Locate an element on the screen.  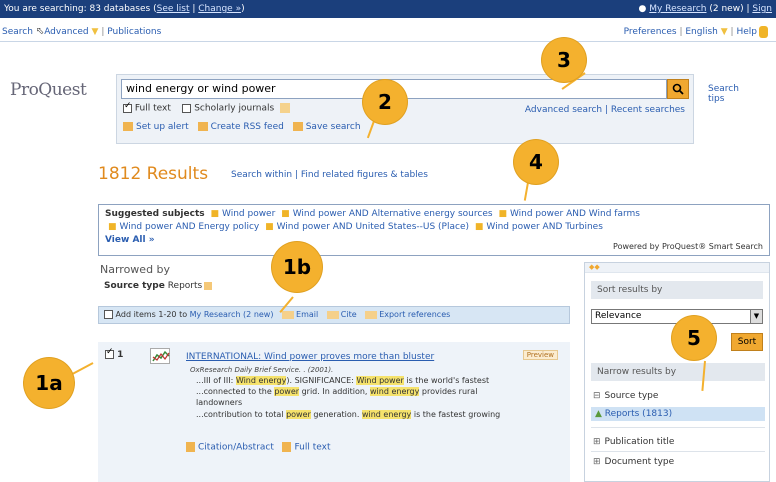
collapse-handle-icon: ◆◆ is located at coordinates (677, 268).